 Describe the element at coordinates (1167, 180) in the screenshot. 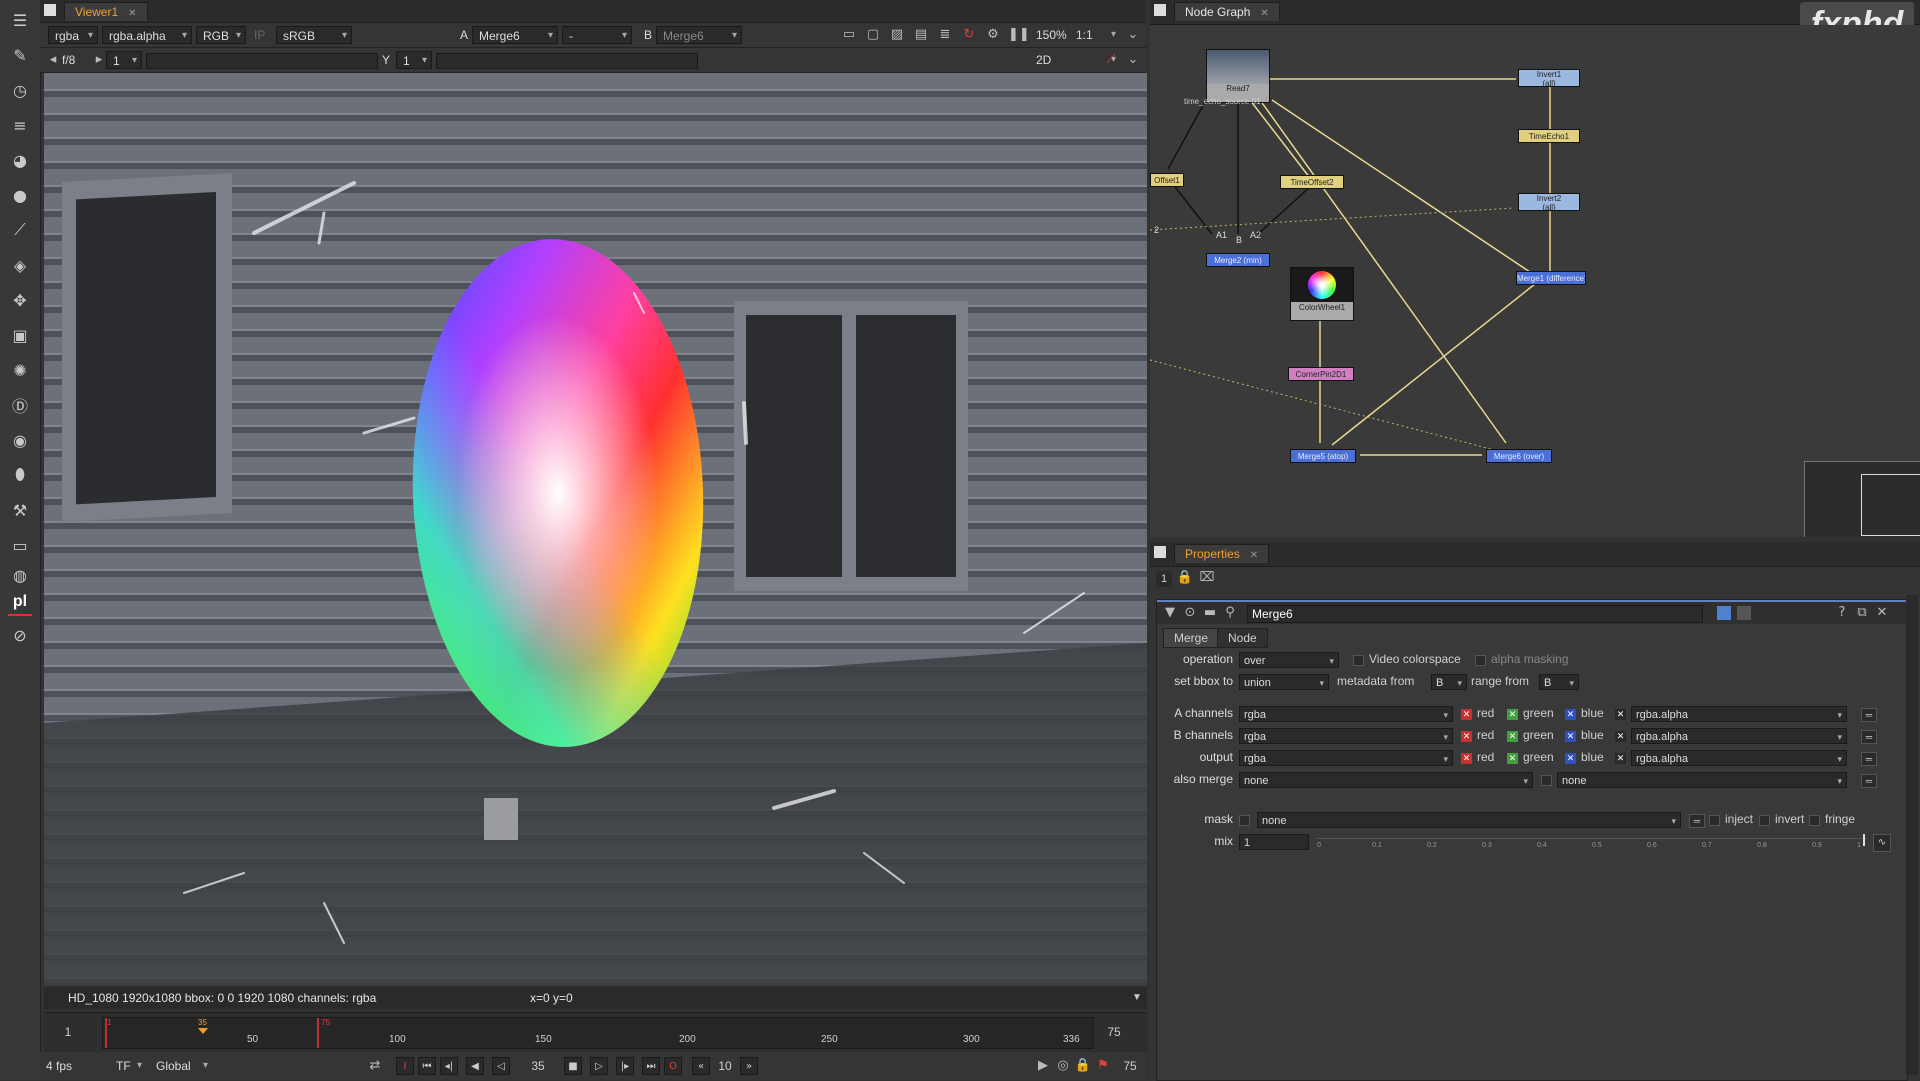

I see `offset-node: Offset1` at that location.